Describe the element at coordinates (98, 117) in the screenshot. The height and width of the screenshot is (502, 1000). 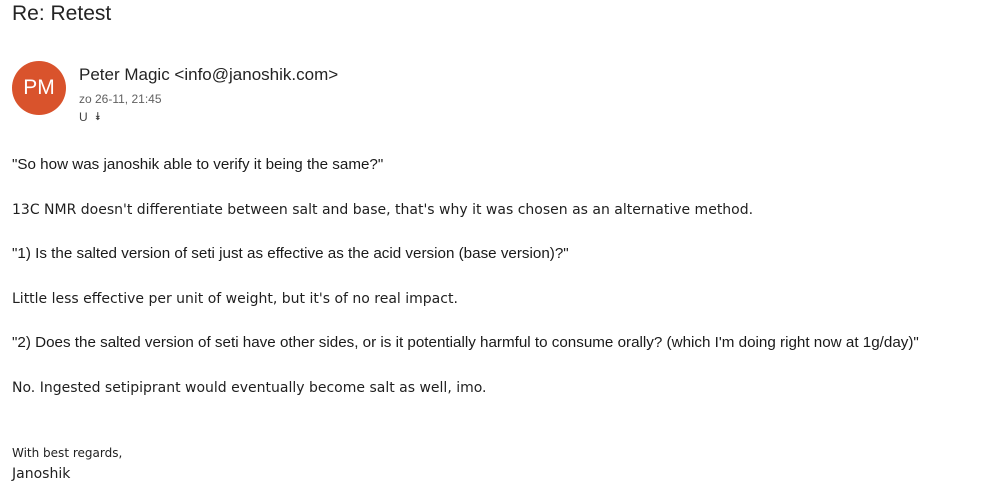
I see `double-chevron-down-icon: ⯯` at that location.